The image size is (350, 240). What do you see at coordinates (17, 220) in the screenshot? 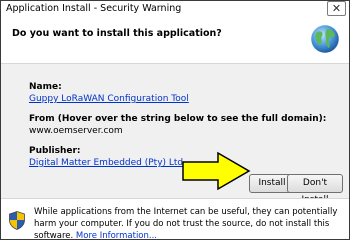
I see `shield-icon` at bounding box center [17, 220].